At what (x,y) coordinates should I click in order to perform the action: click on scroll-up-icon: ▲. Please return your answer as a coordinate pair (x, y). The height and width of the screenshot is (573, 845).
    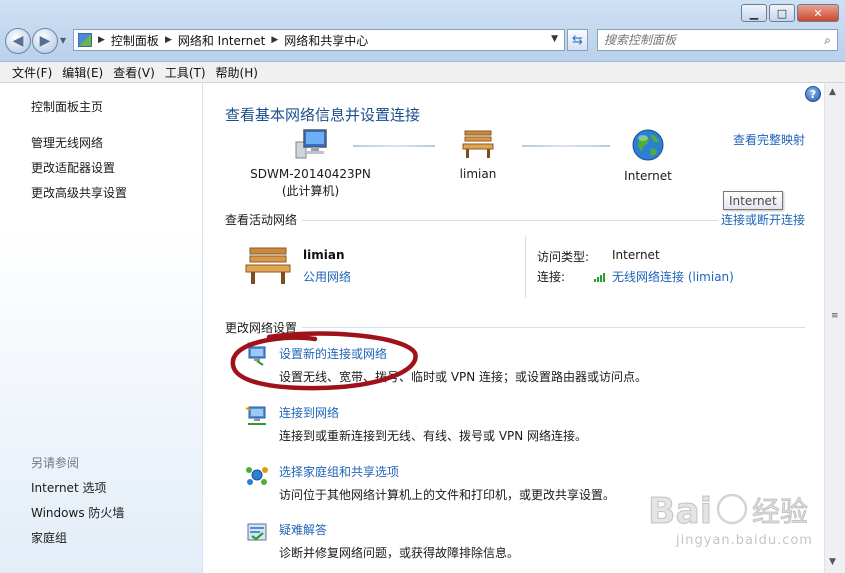
    Looking at the image, I should click on (832, 92).